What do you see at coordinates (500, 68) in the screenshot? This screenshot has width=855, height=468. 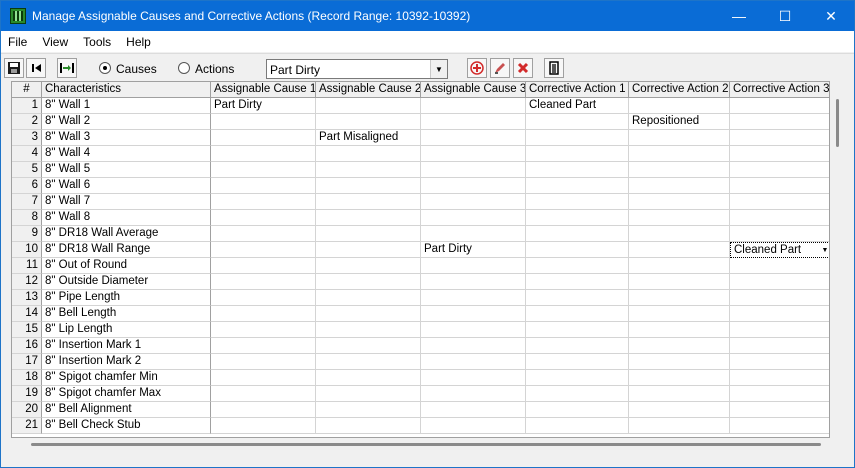 I see `edit-button` at bounding box center [500, 68].